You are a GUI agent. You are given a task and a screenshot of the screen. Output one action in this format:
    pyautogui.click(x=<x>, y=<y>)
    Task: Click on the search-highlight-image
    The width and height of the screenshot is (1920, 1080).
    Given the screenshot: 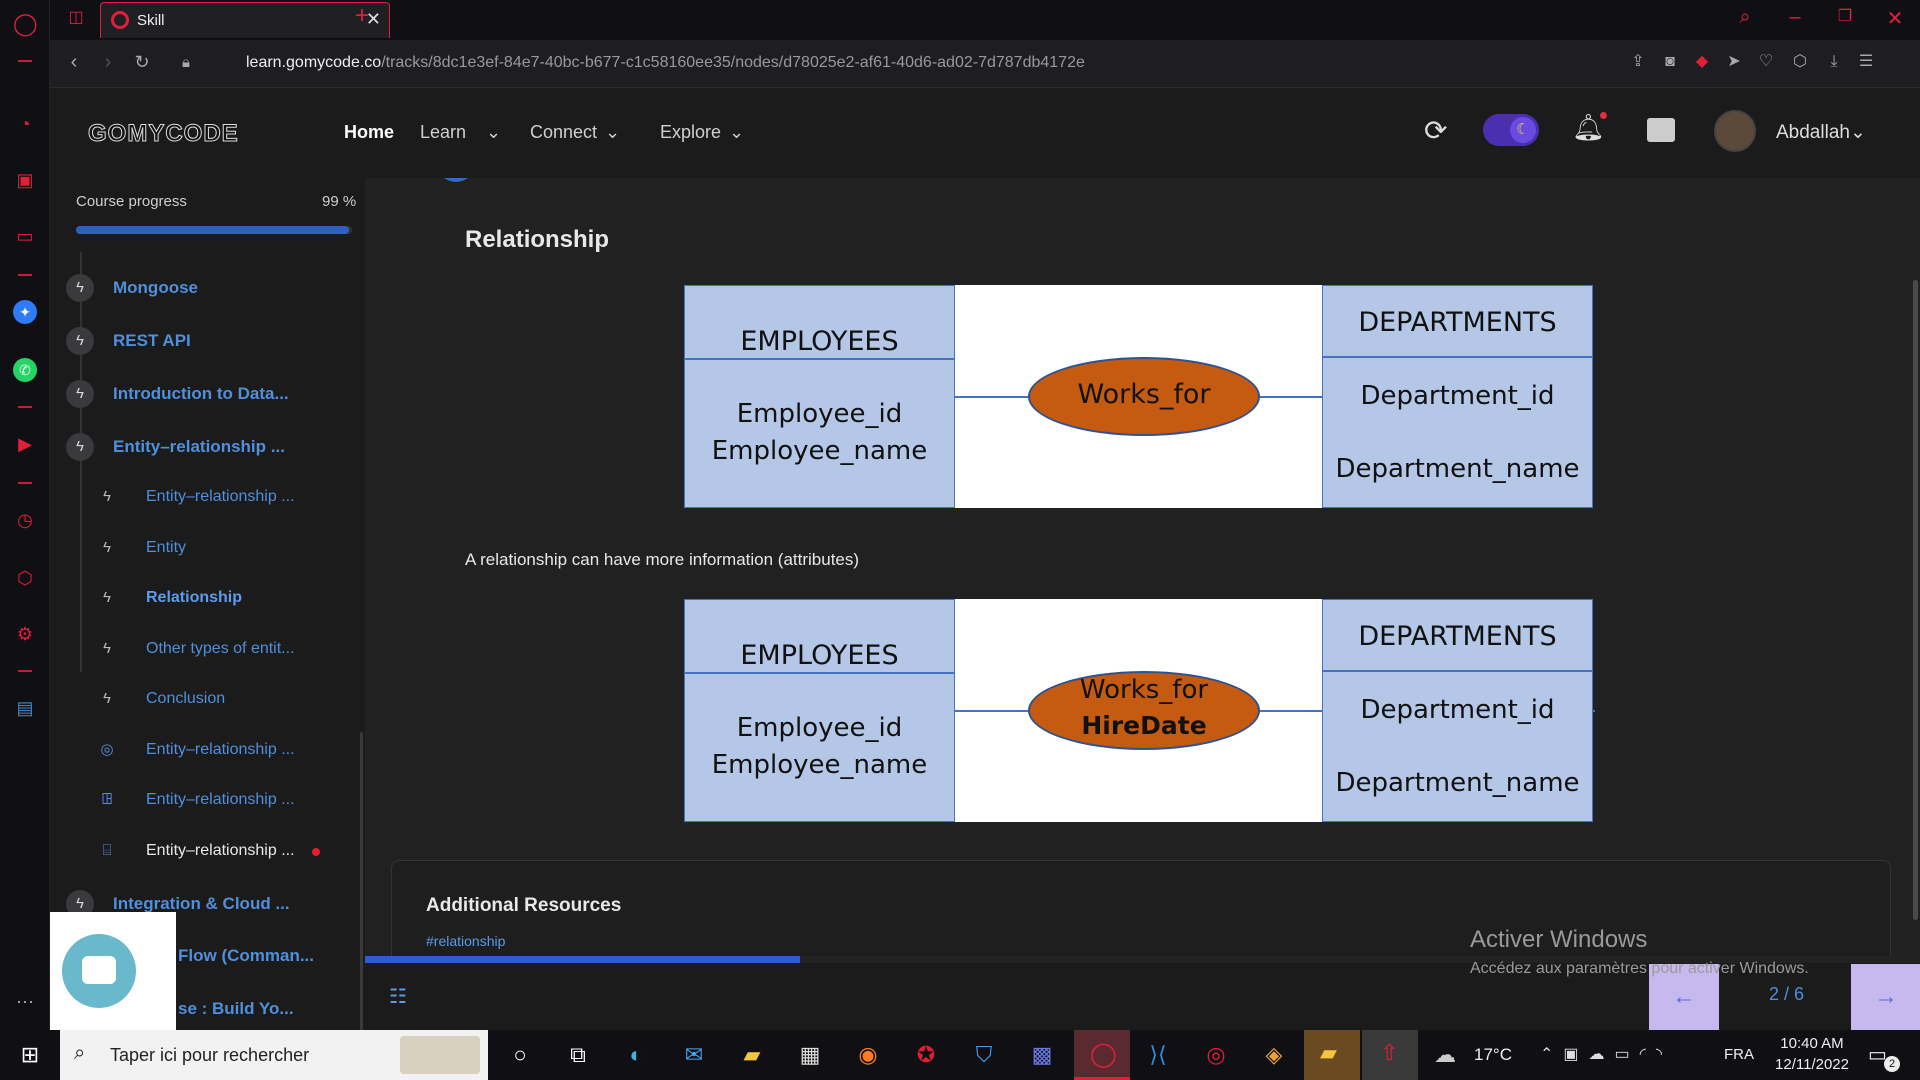 What is the action you would take?
    pyautogui.click(x=440, y=1055)
    